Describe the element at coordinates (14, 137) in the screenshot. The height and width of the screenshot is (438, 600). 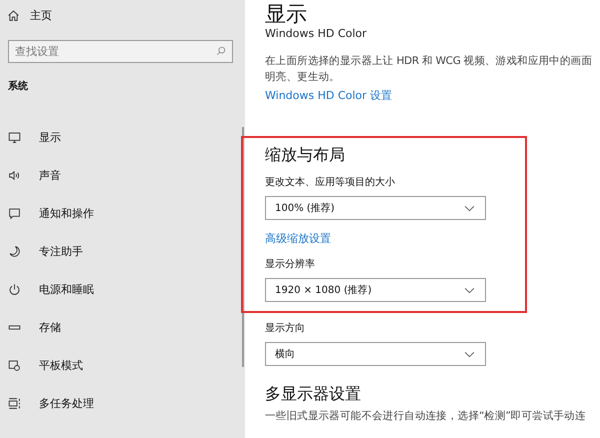
I see `monitor-icon` at that location.